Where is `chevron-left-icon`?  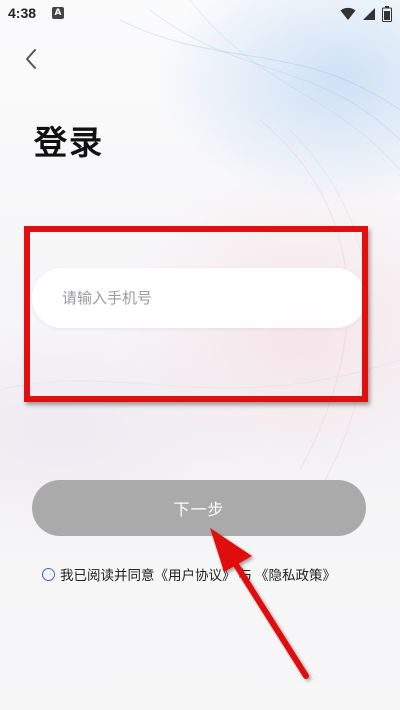 chevron-left-icon is located at coordinates (31, 59).